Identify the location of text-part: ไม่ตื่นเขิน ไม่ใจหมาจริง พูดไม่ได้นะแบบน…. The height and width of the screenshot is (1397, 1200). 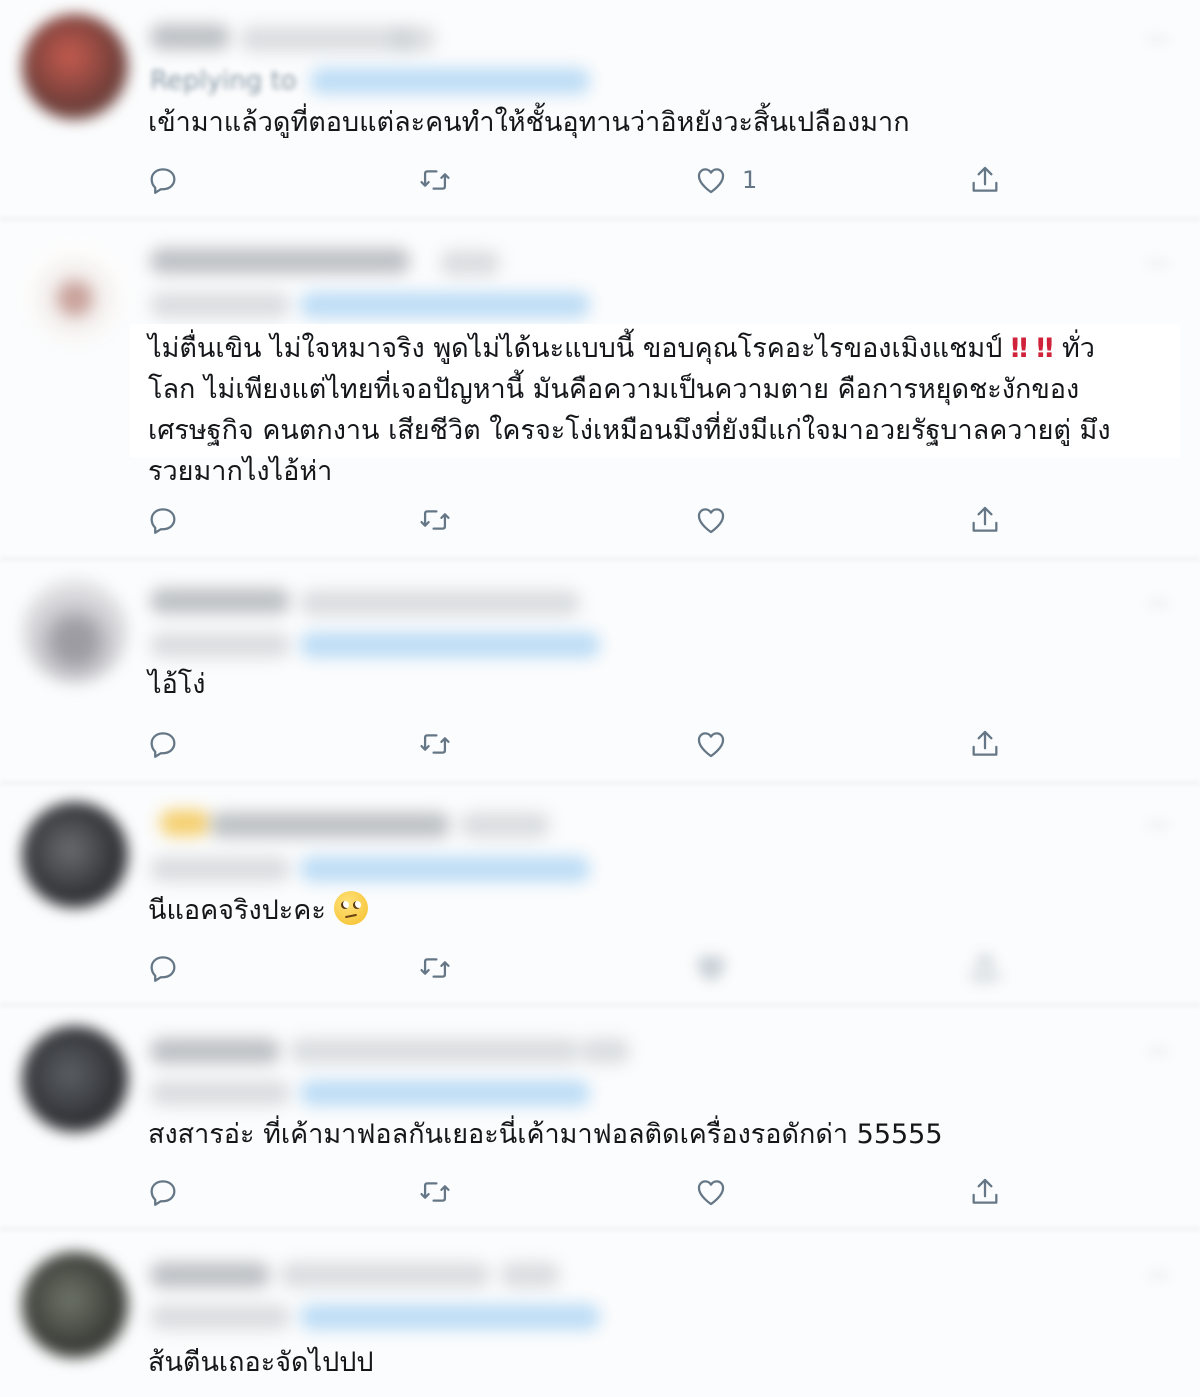
(579, 348).